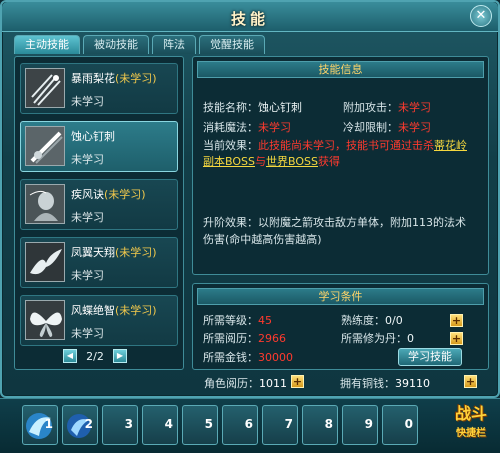  Describe the element at coordinates (45, 320) in the screenshot. I see `butterfly-icon` at that location.